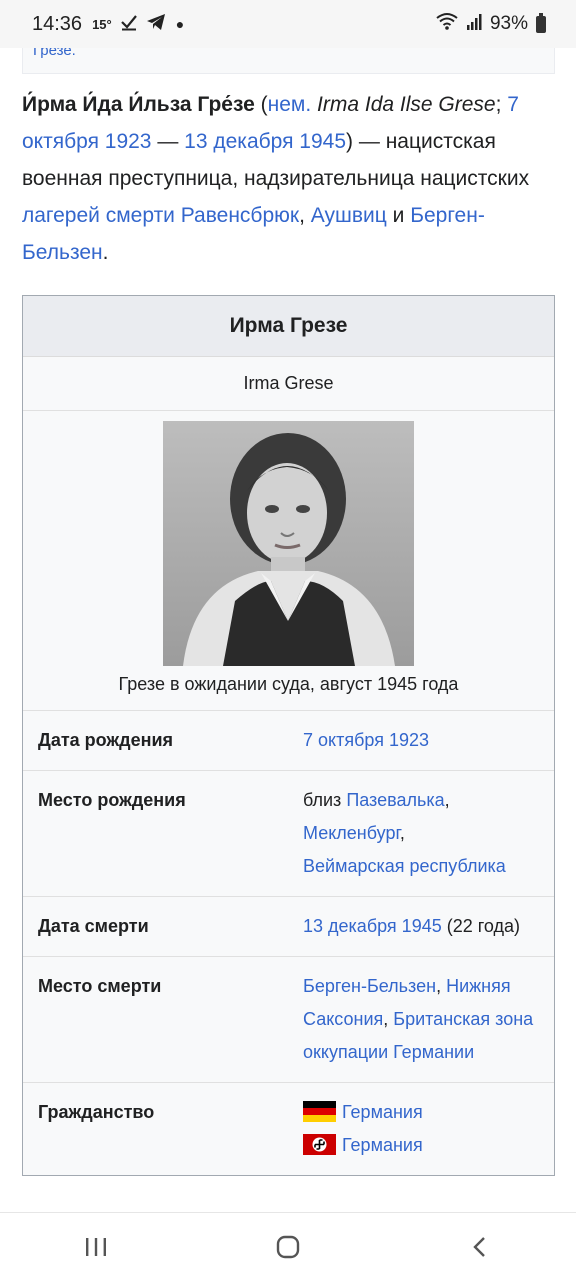 This screenshot has height=1280, width=576. I want to click on weimar-republic-link: Веймарская республика, so click(404, 866).